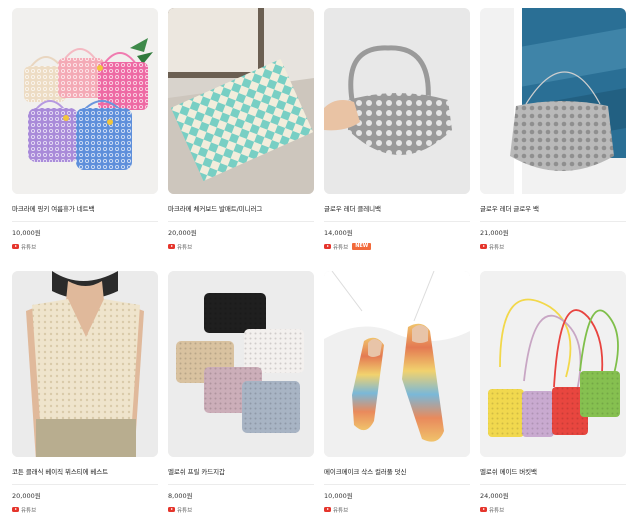 This screenshot has width=639, height=514. What do you see at coordinates (397, 472) in the screenshot?
I see `product-title: 메이크메이크 삭스 컬러풀 덧신` at bounding box center [397, 472].